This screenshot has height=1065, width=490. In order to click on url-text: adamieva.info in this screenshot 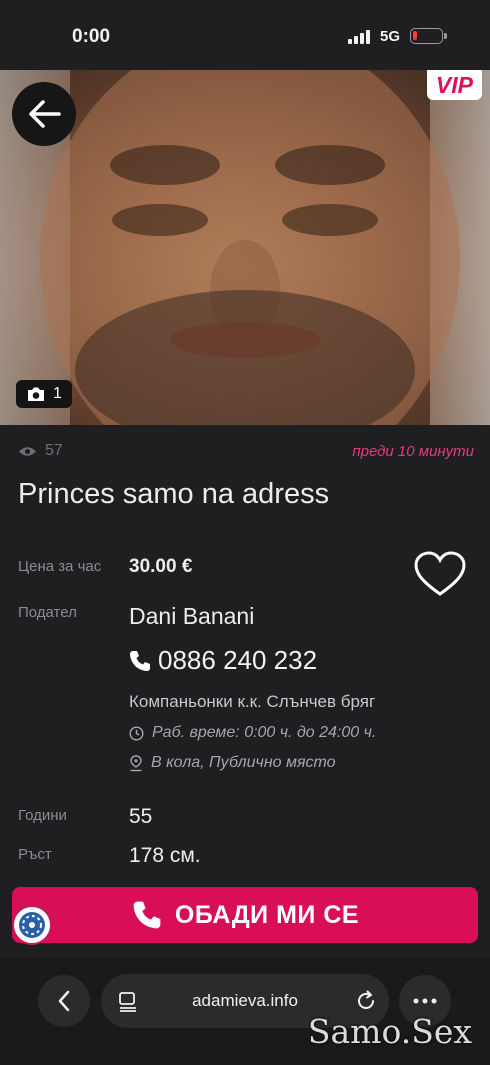, I will do `click(245, 1000)`.